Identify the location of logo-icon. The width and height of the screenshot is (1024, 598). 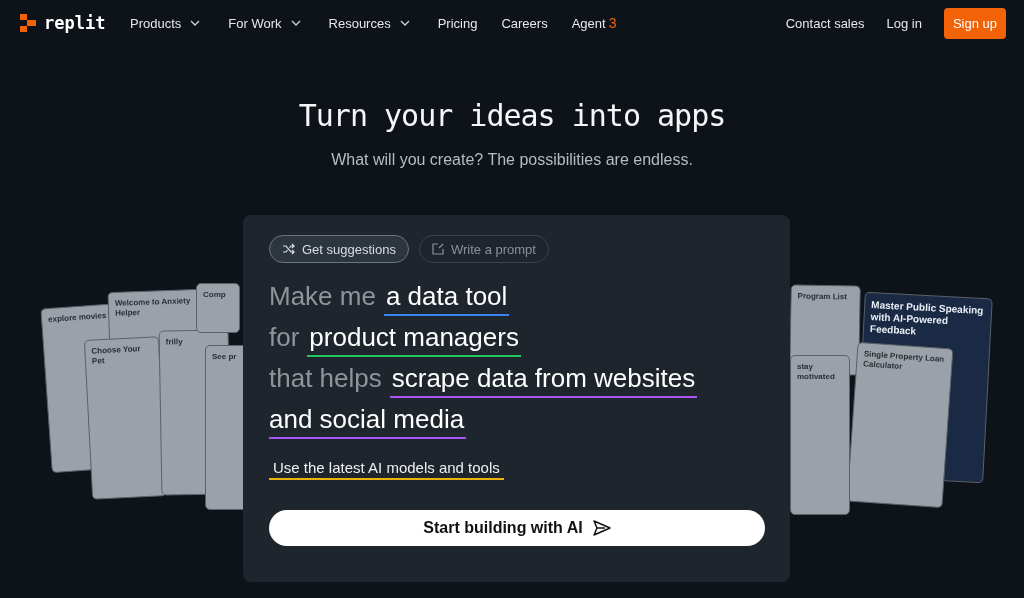
(28, 23).